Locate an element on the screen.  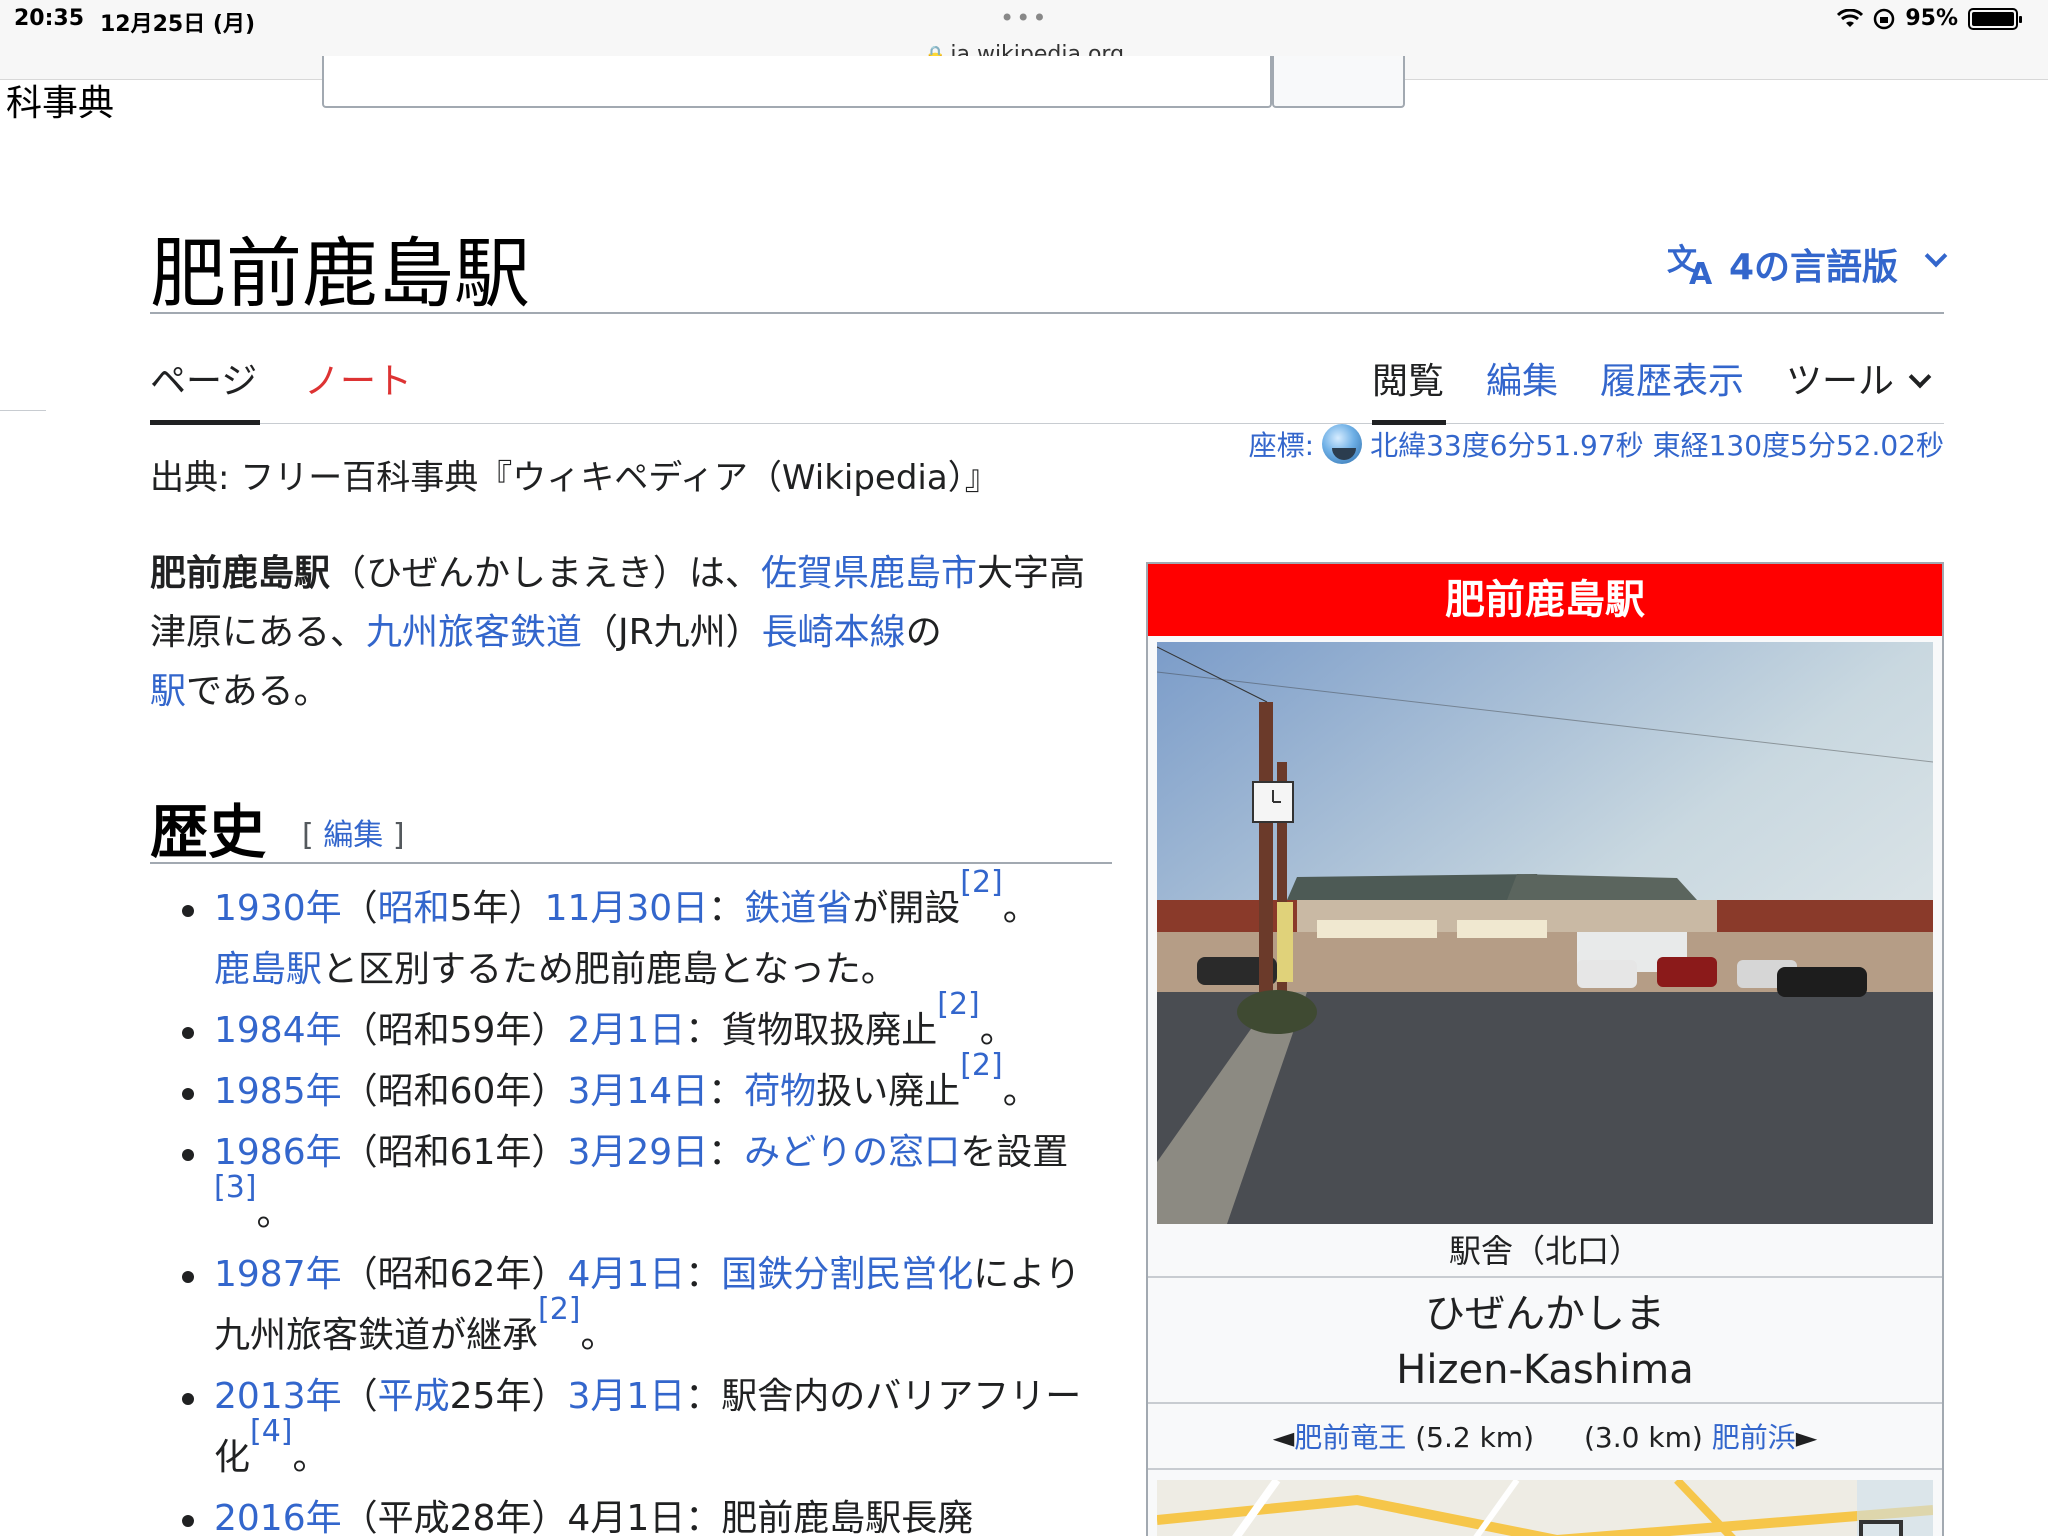
link-date: 3月1日 is located at coordinates (626, 1396).